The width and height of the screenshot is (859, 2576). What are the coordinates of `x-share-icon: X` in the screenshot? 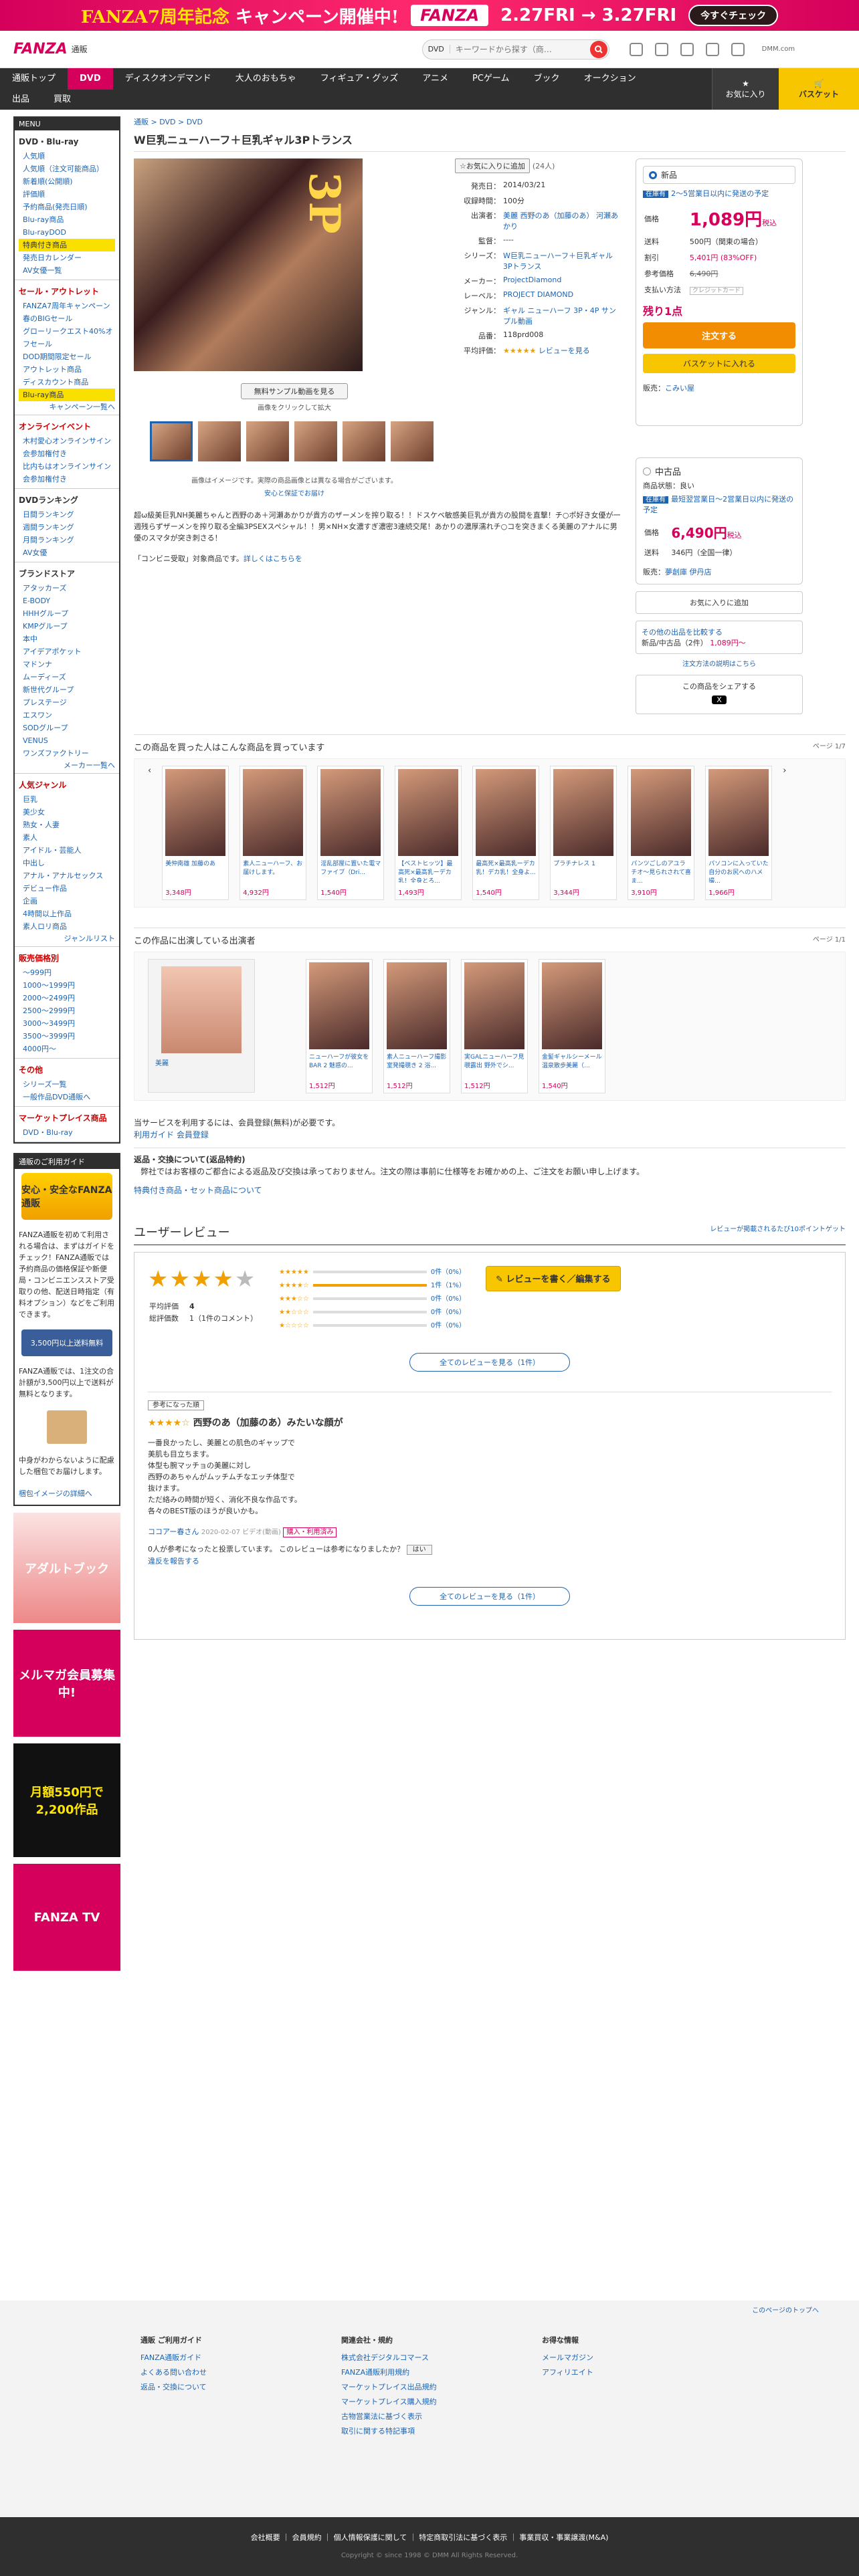 It's located at (720, 700).